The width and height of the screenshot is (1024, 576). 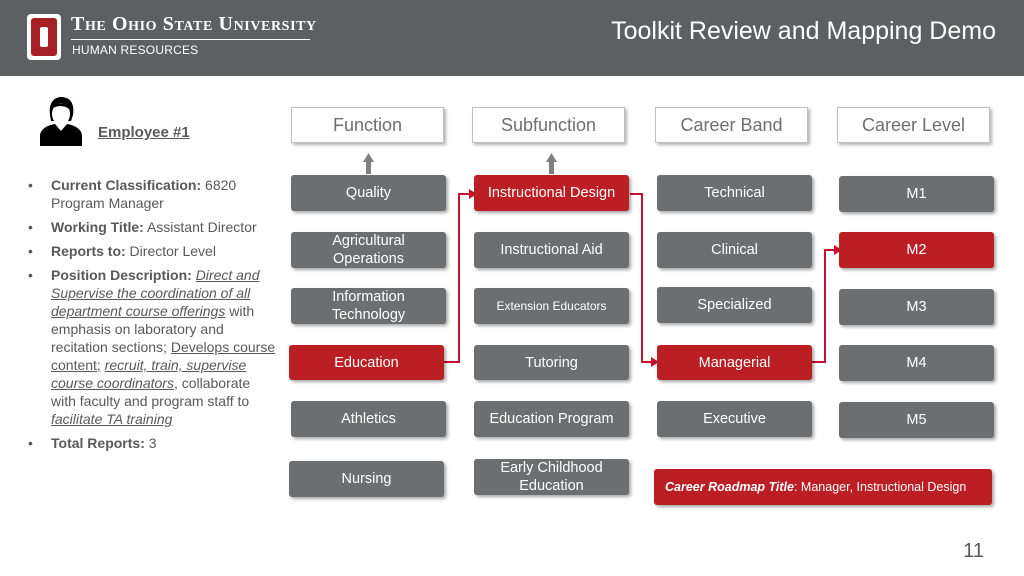 What do you see at coordinates (641, 278) in the screenshot?
I see `connector-instructional-design-to-managerial` at bounding box center [641, 278].